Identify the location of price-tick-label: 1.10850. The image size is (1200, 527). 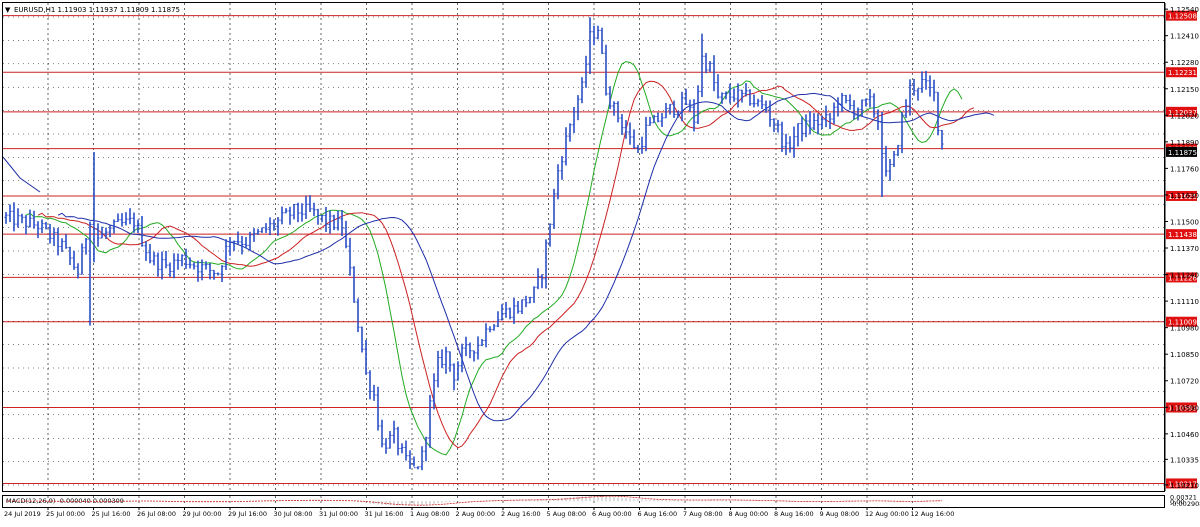
(1184, 355).